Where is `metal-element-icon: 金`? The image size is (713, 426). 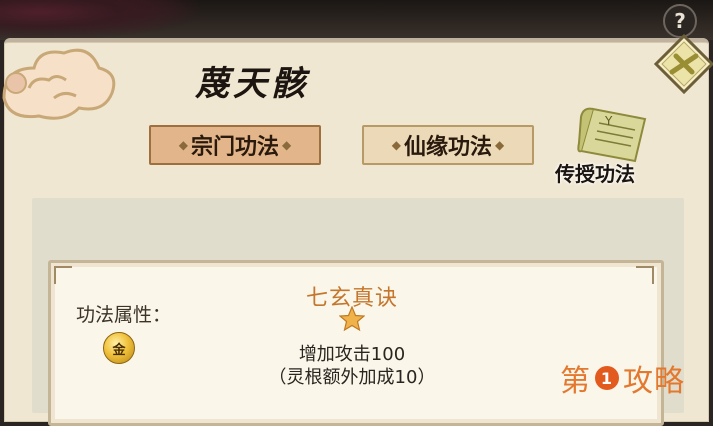 metal-element-icon: 金 is located at coordinates (119, 348).